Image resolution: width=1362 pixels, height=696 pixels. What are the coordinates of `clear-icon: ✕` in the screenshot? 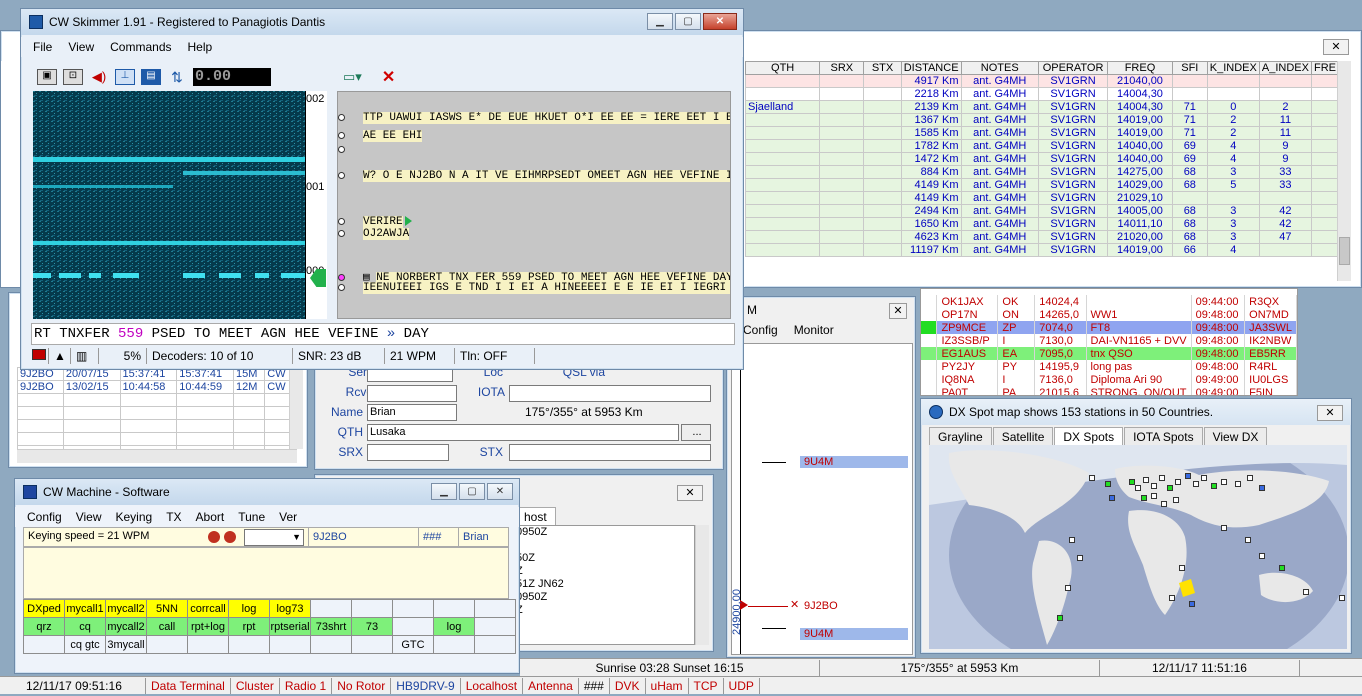 It's located at (383, 77).